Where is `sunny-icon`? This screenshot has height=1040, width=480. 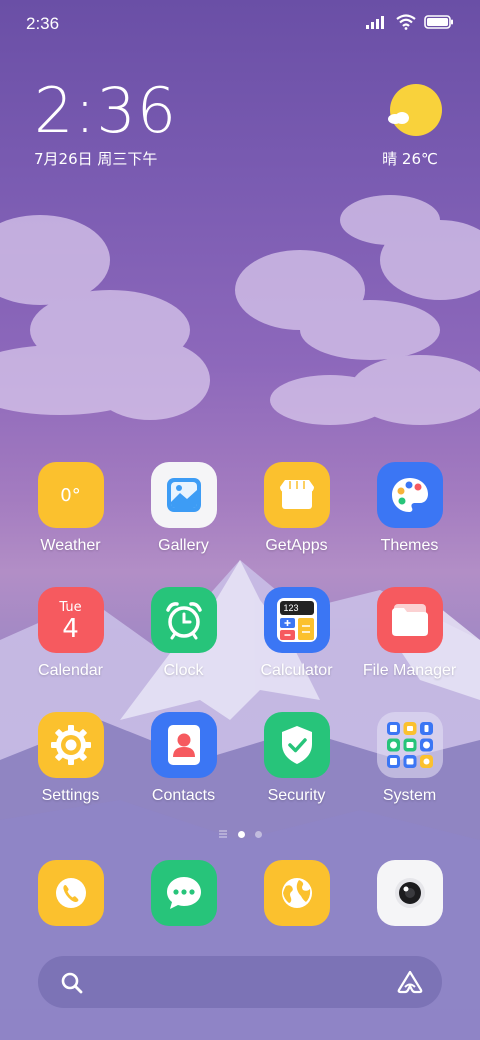
sunny-icon is located at coordinates (415, 110).